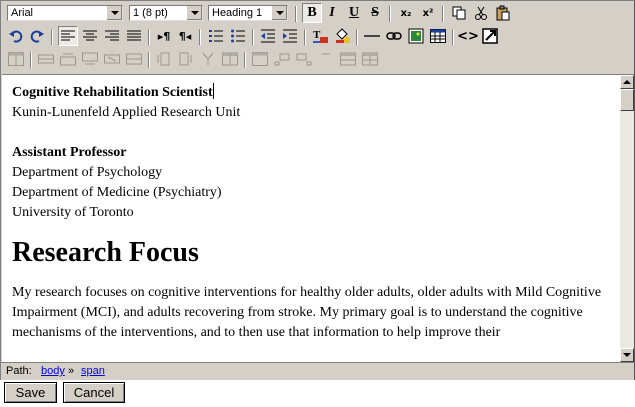 This screenshot has width=635, height=407. What do you see at coordinates (53, 371) in the screenshot?
I see `path-link-body: body` at bounding box center [53, 371].